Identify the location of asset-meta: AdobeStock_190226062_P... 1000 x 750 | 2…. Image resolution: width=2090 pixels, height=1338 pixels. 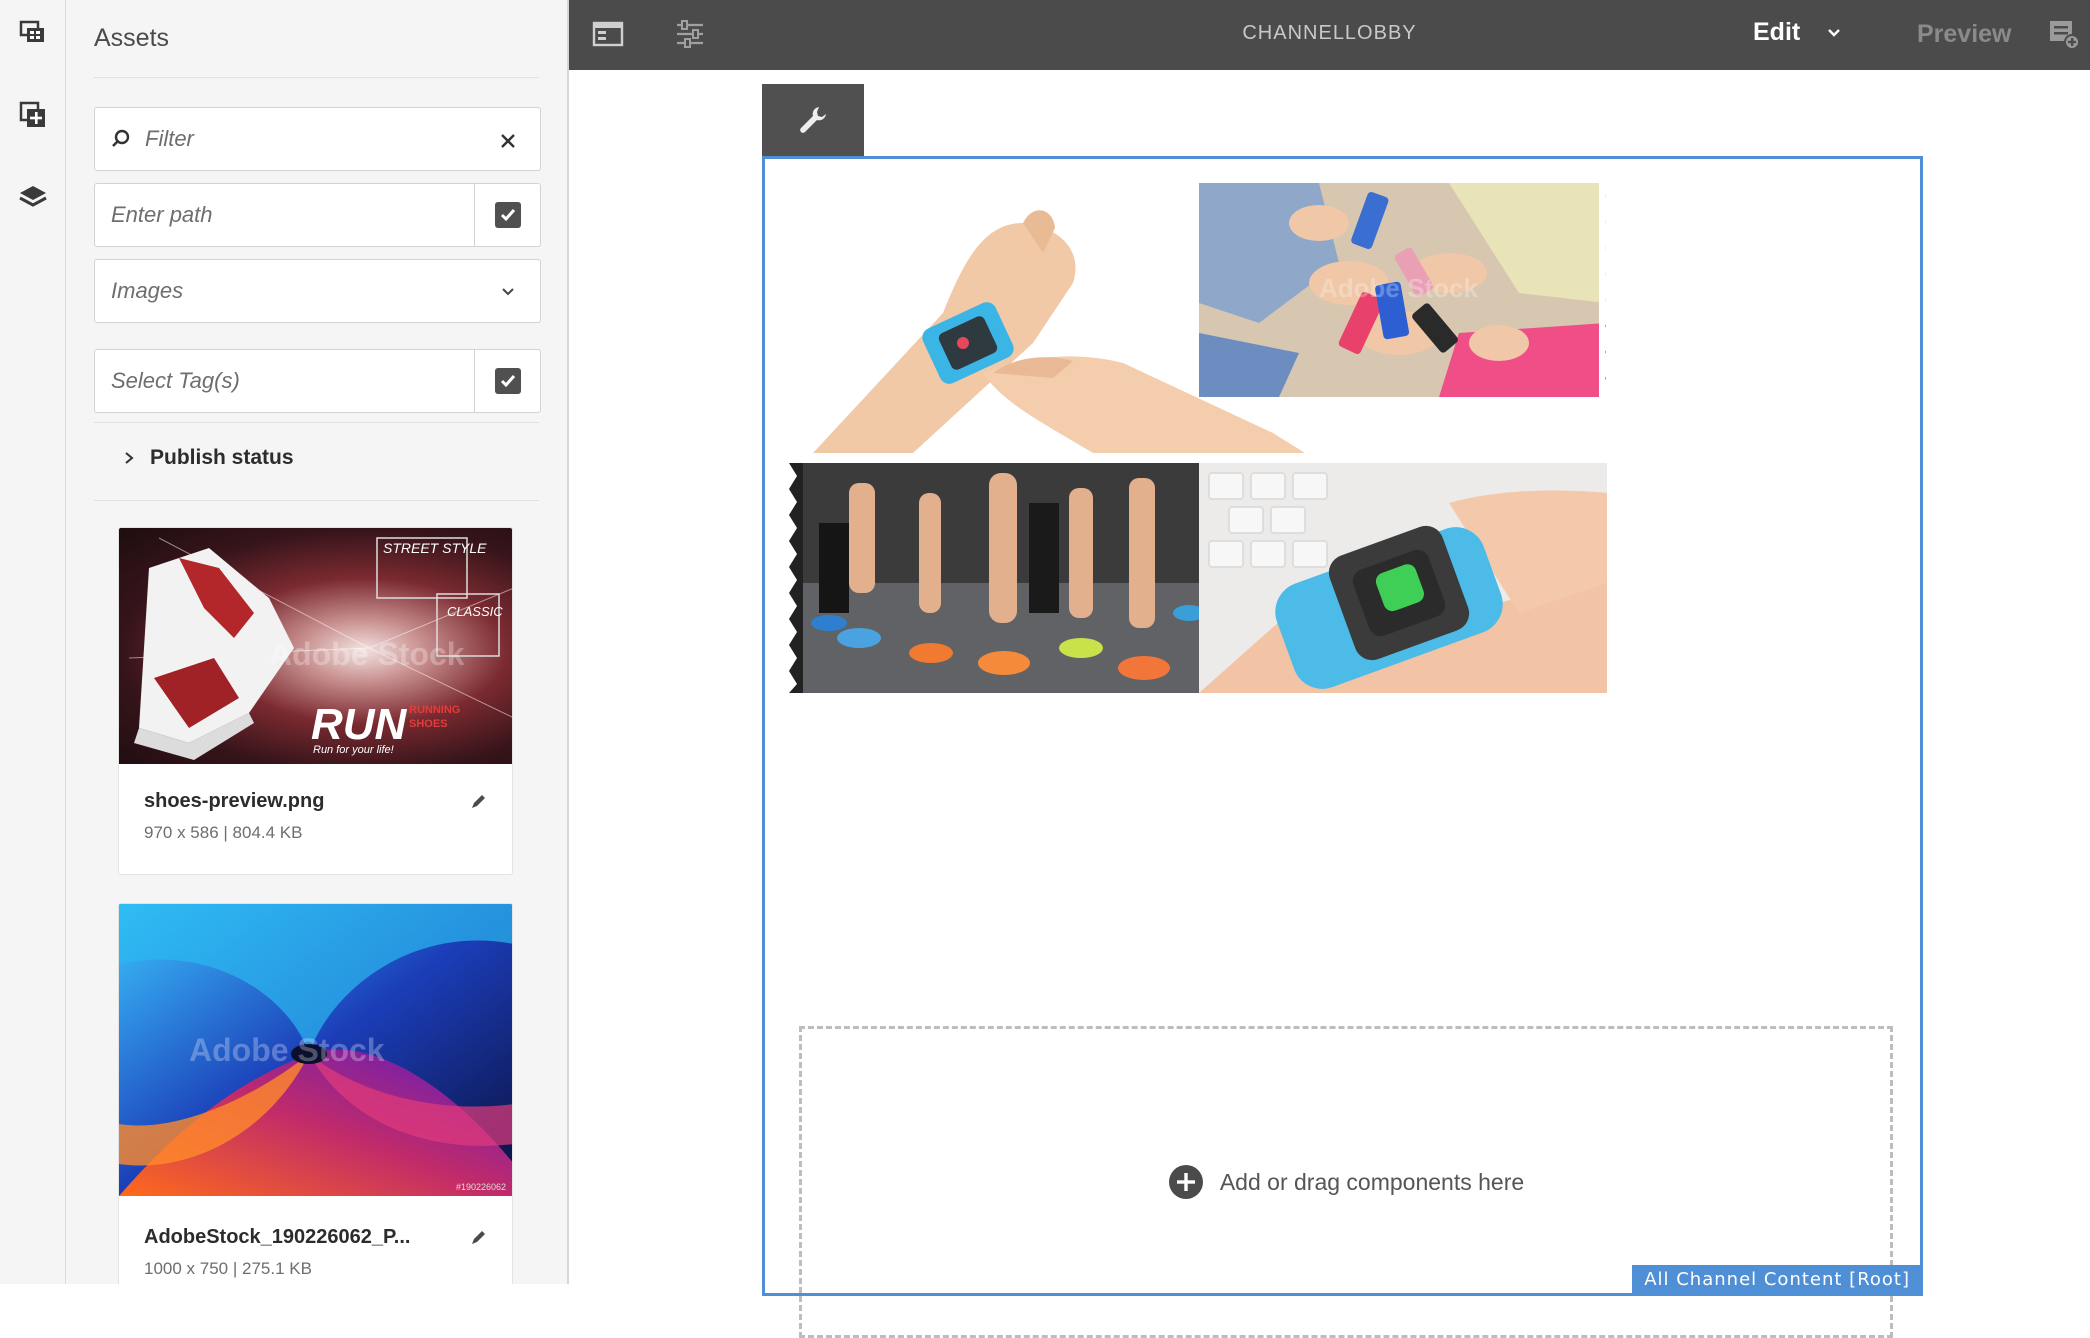
(315, 1237).